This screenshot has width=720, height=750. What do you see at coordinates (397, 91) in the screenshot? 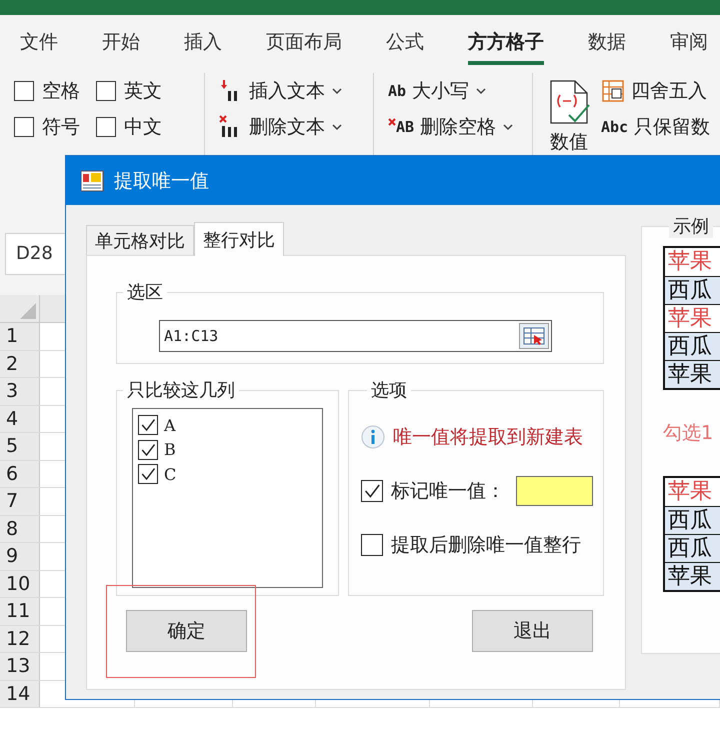
I see `case-icon: Ab` at bounding box center [397, 91].